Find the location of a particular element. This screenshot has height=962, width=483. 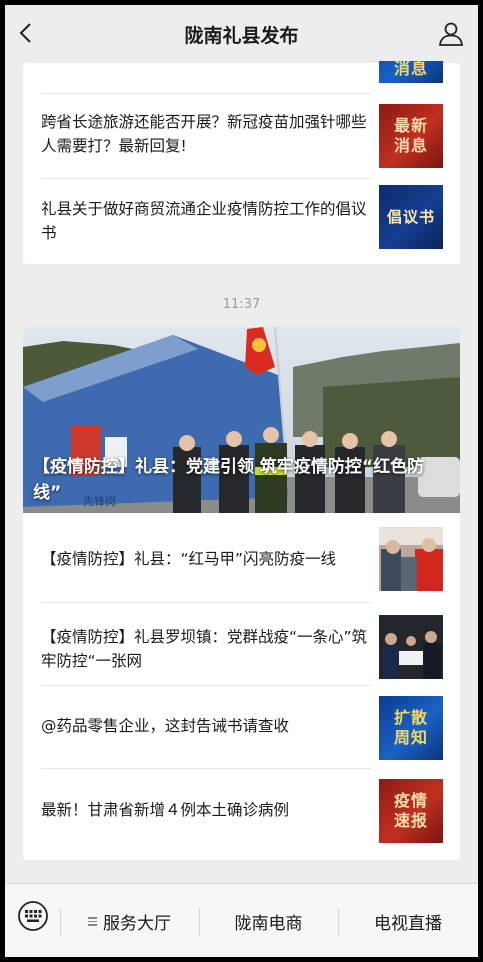

hero-caption: 【疫情防控】礼县：党建引领 筑牢疫情防控“红色防线” is located at coordinates (229, 480).